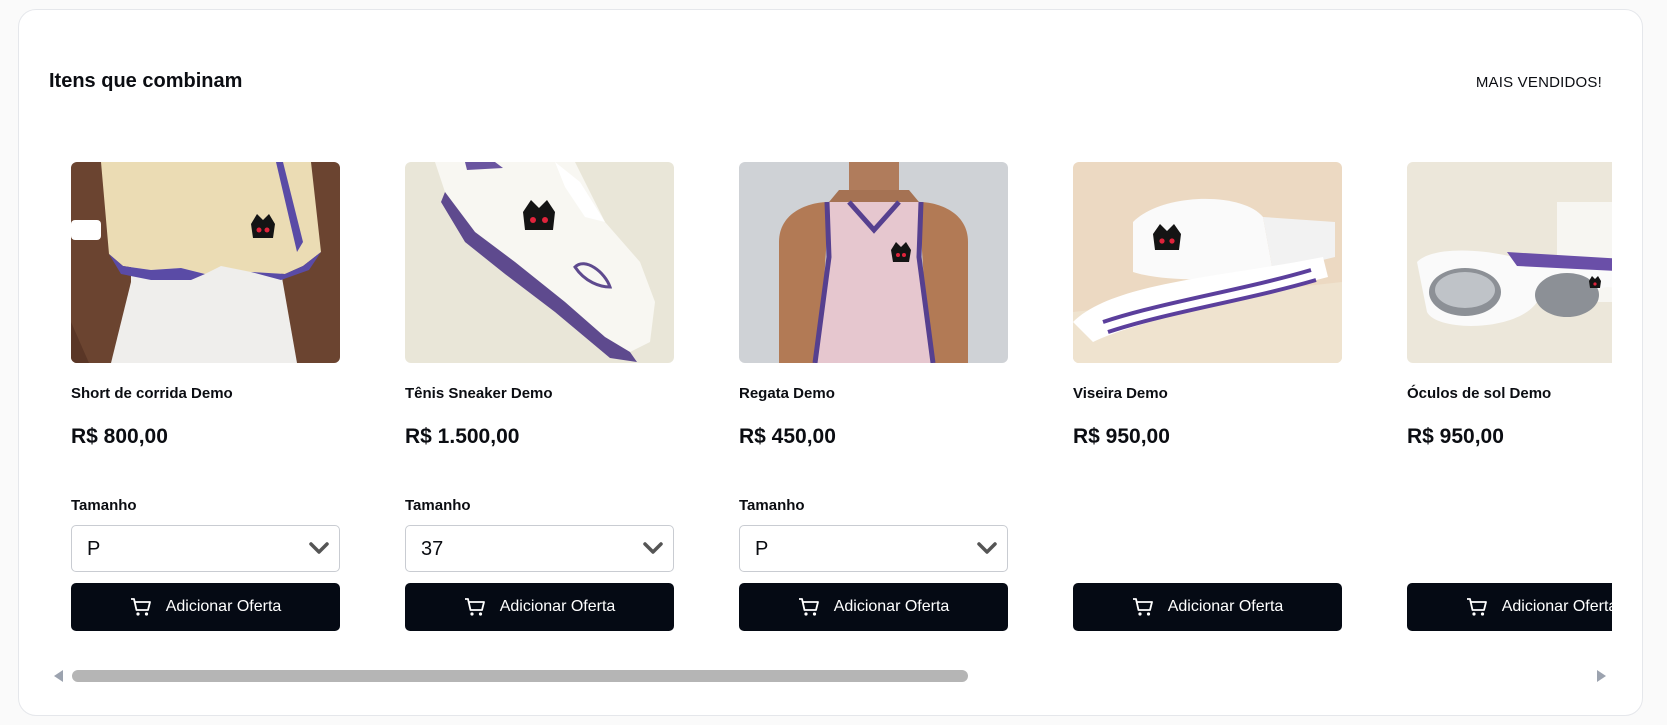 The width and height of the screenshot is (1667, 725). Describe the element at coordinates (58, 676) in the screenshot. I see `scroll-left-arrow` at that location.